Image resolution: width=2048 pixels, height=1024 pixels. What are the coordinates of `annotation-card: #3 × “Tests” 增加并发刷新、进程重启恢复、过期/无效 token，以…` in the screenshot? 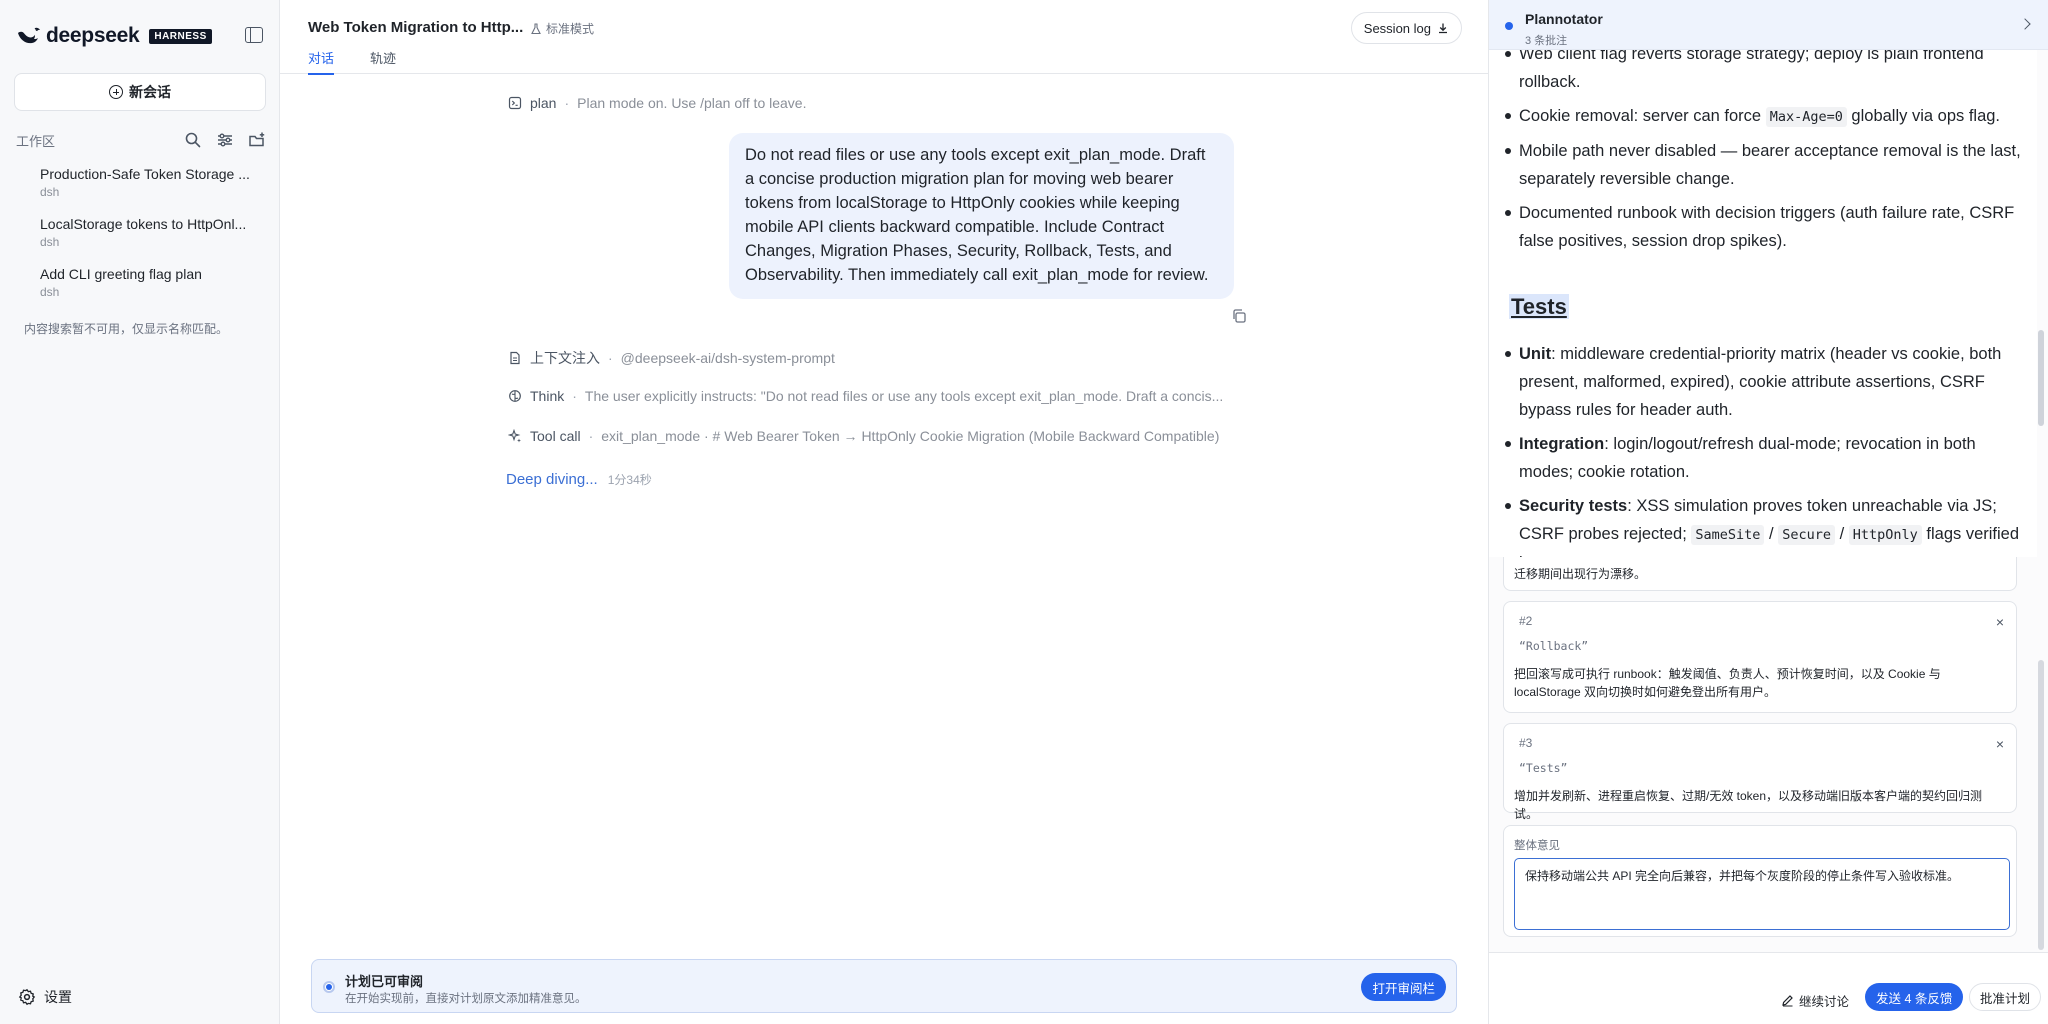 It's located at (1760, 772).